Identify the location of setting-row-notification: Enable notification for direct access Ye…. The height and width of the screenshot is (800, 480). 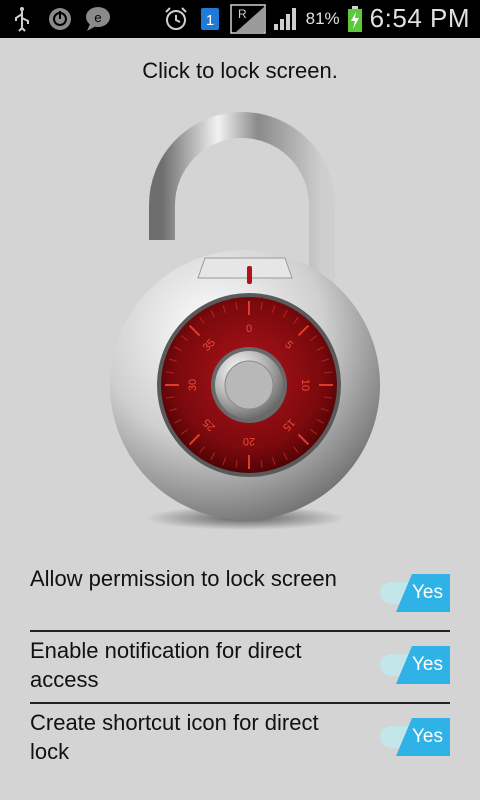
(240, 668).